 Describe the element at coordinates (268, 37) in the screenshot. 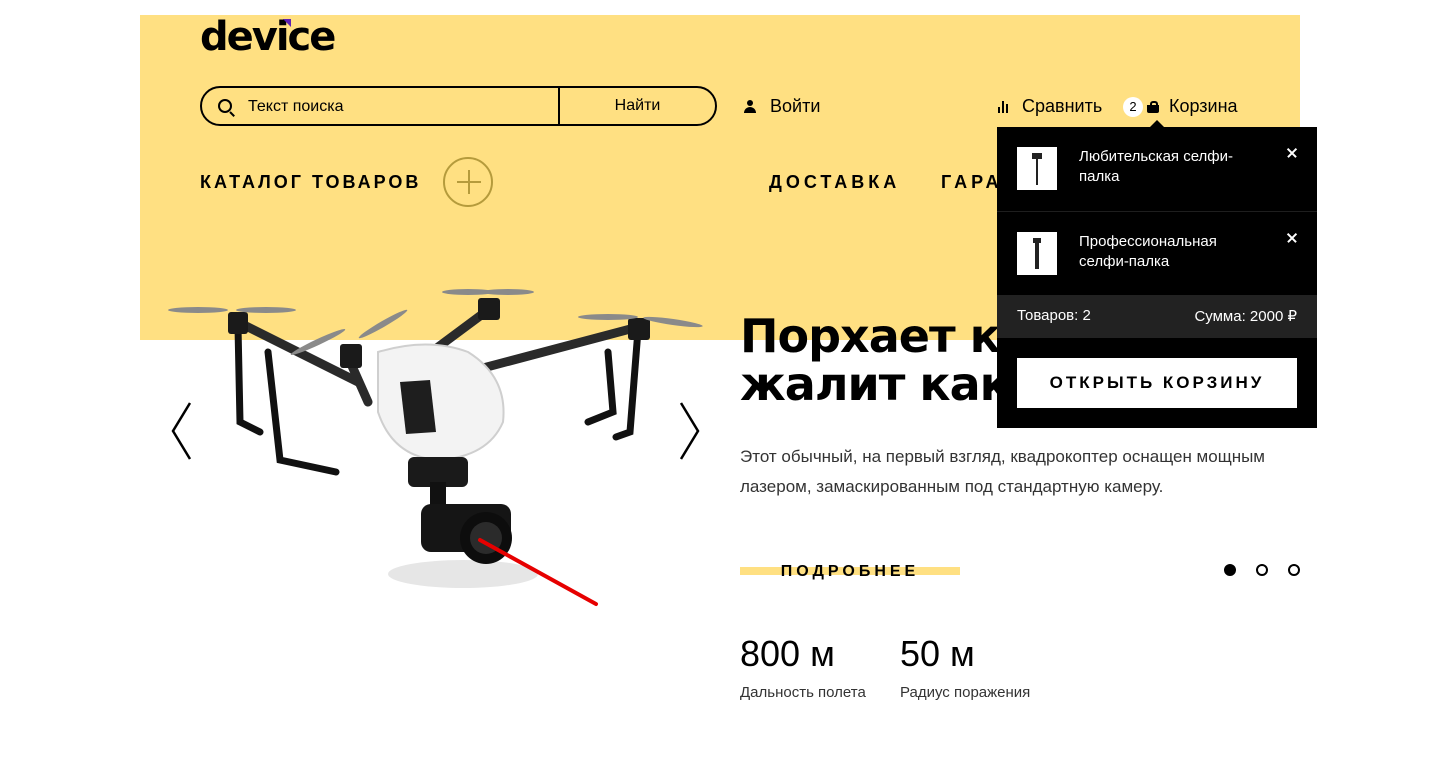

I see `logo: device` at that location.